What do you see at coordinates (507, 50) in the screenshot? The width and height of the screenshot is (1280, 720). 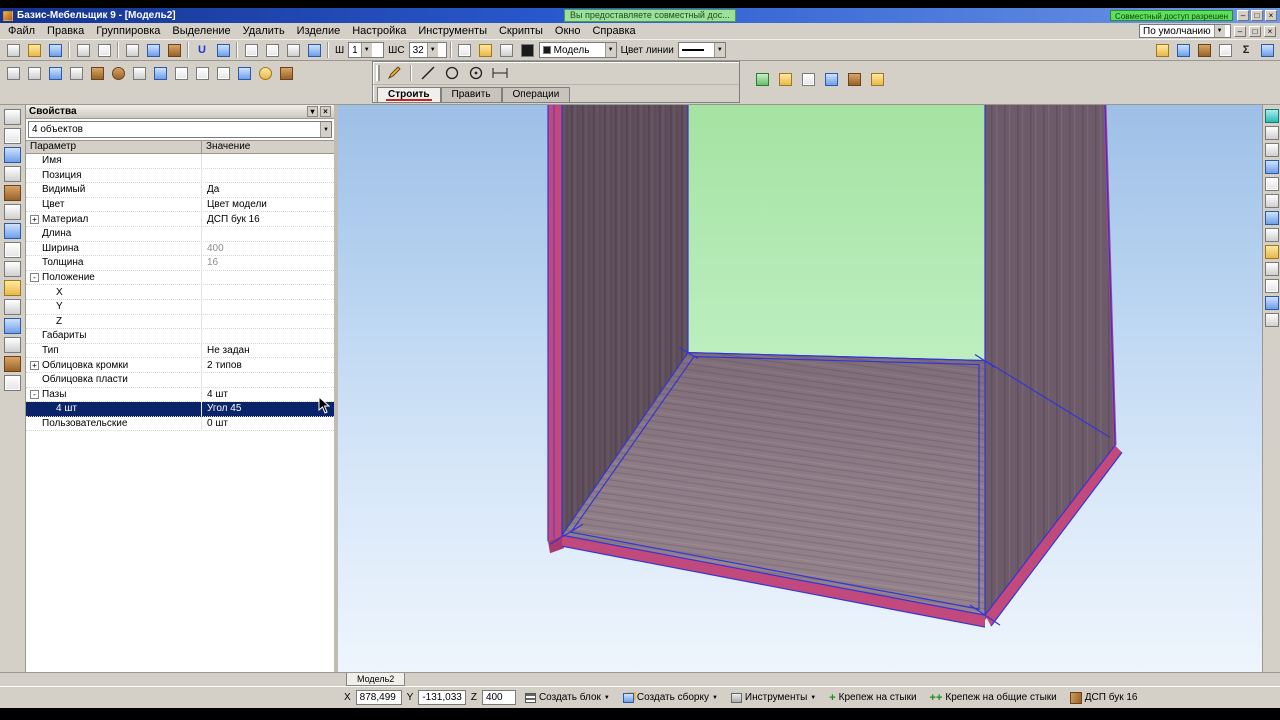 I see `bulb-off-icon` at bounding box center [507, 50].